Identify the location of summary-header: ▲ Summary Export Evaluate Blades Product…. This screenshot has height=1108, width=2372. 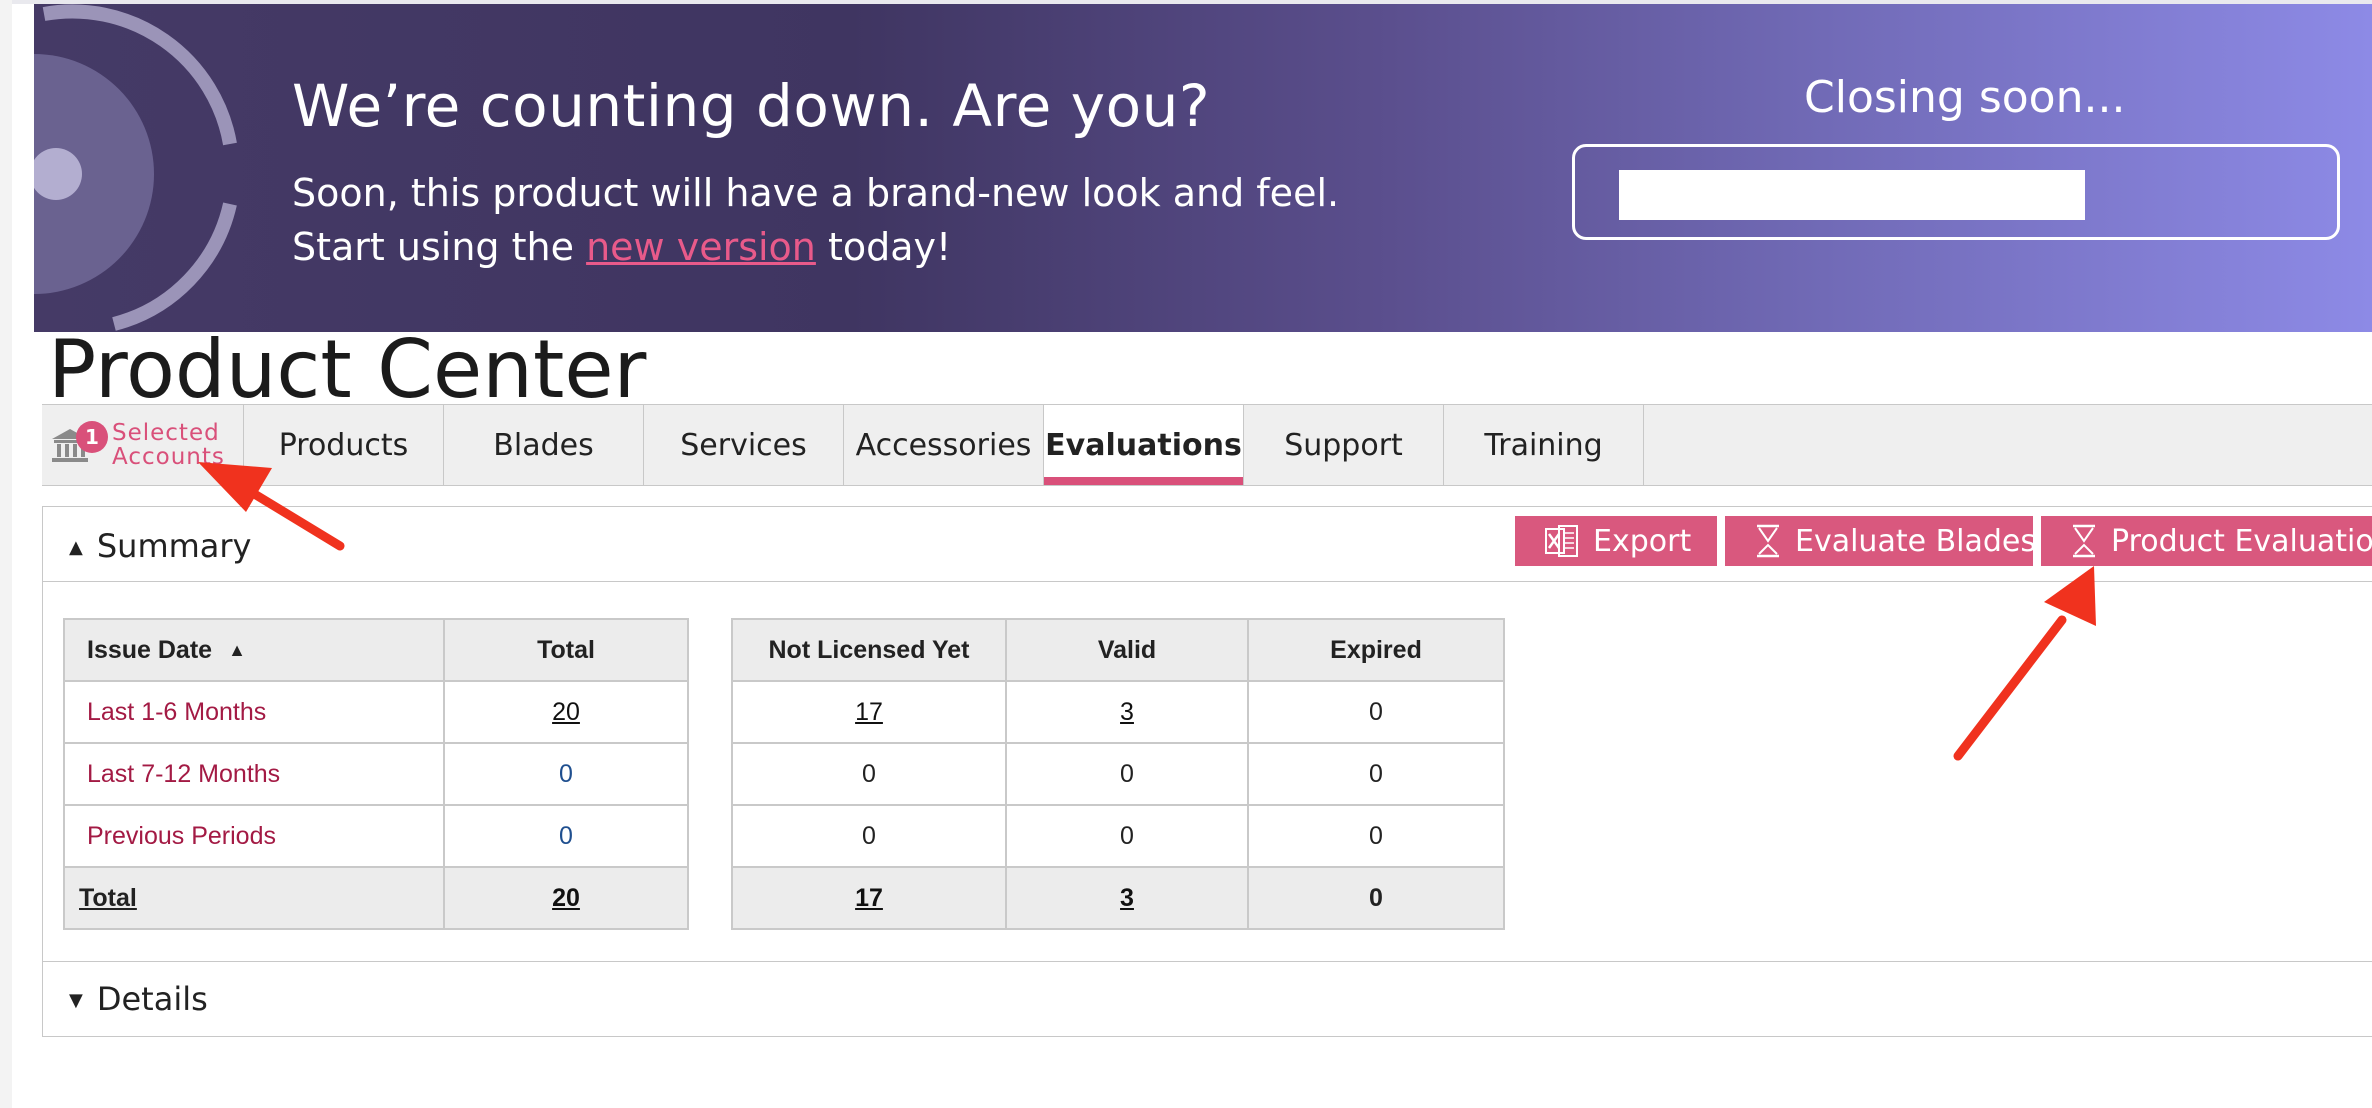
(1207, 544).